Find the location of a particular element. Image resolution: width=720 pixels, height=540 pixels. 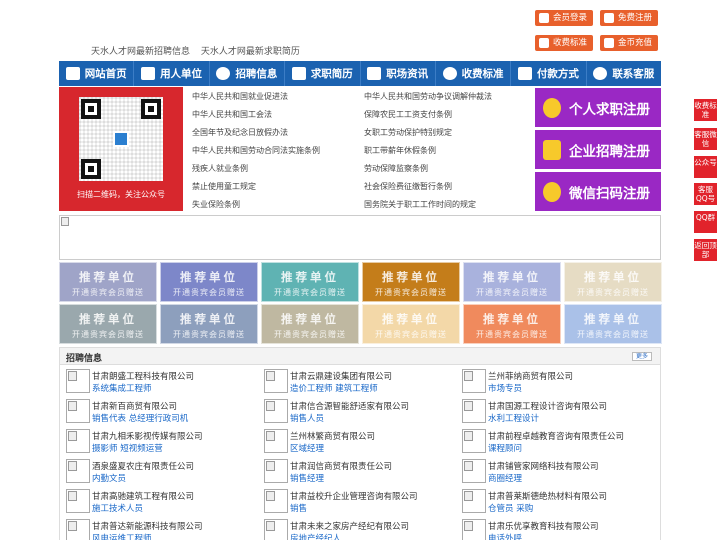

float-qq-group: QQ群 is located at coordinates (705, 222).